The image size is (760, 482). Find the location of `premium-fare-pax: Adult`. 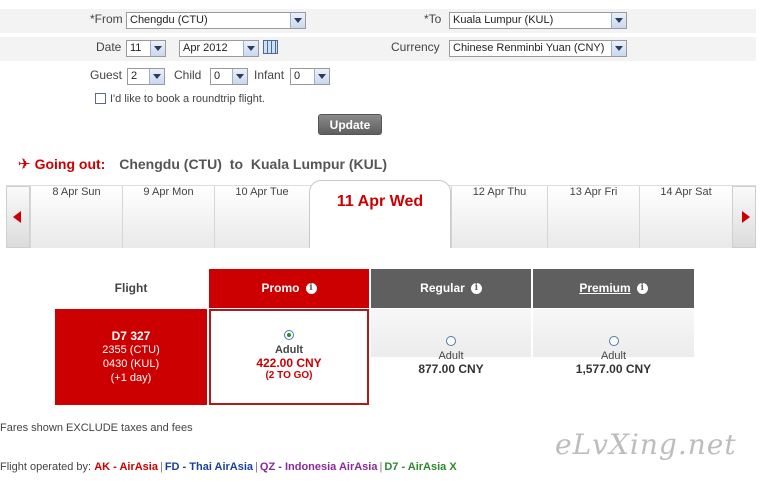

premium-fare-pax: Adult is located at coordinates (613, 356).